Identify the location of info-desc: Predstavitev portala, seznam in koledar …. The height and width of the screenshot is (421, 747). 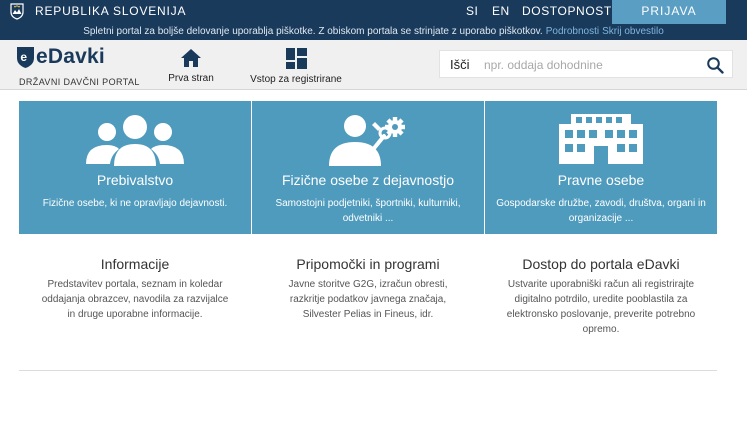
(135, 299).